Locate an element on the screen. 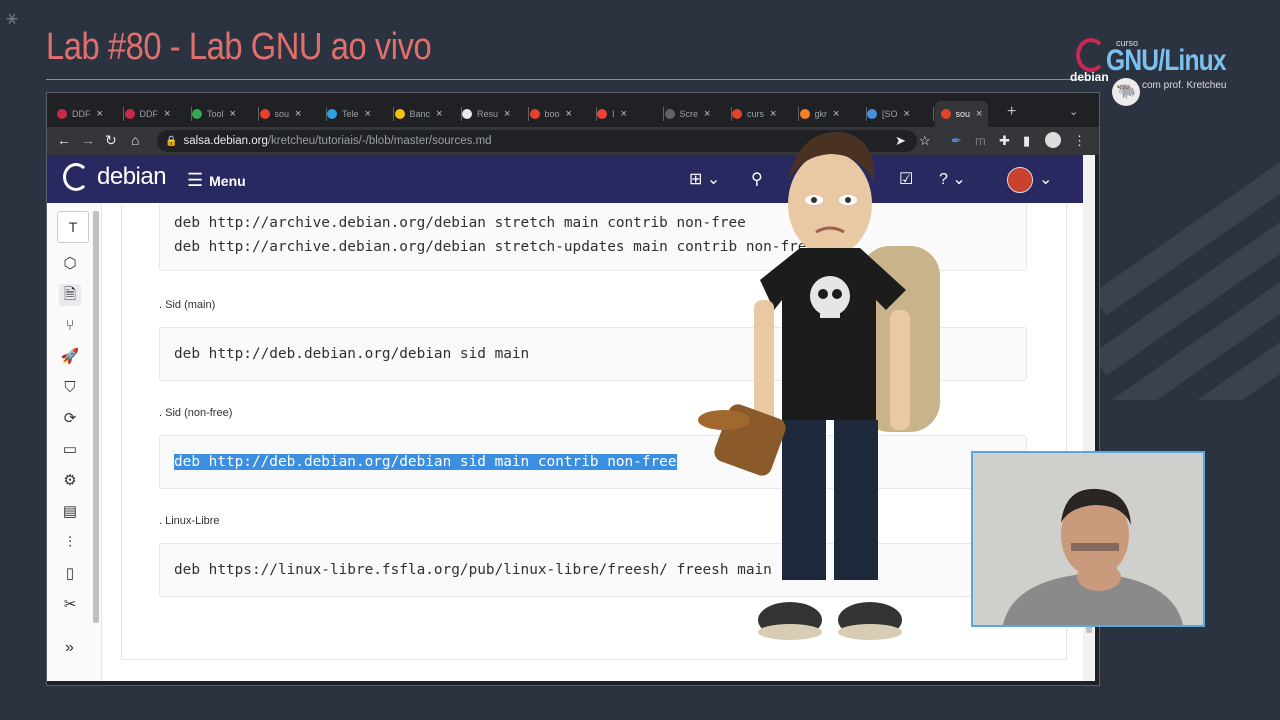  tab-label: boo is located at coordinates (552, 114).